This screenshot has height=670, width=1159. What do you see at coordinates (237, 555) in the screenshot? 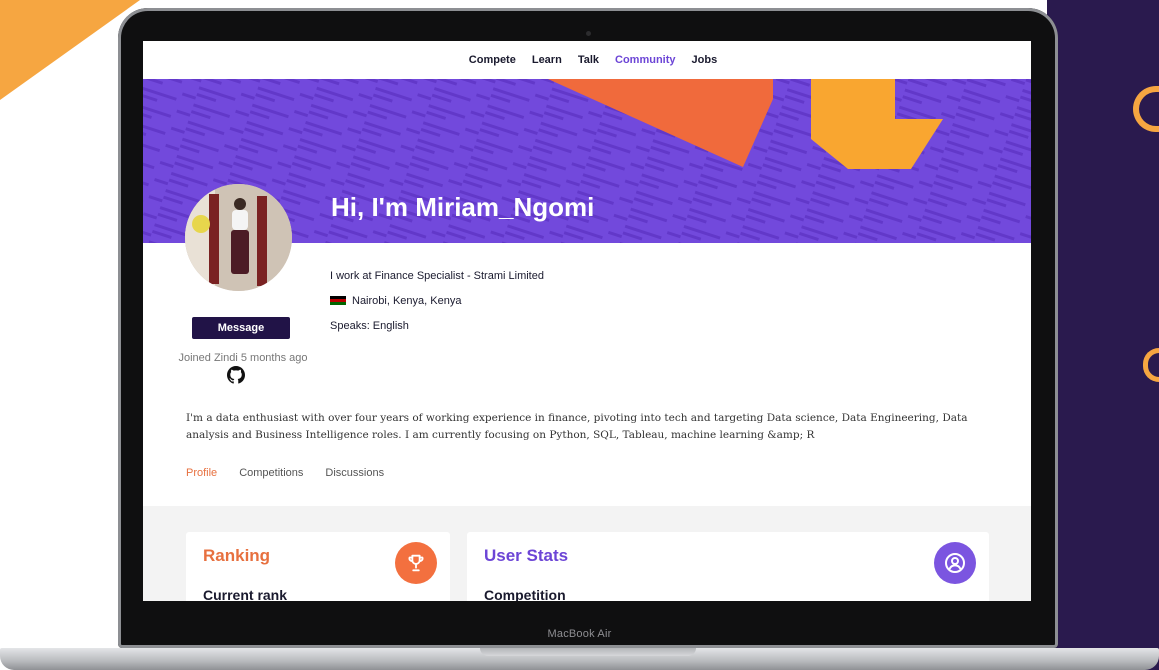
I see `ranking-title: Ranking` at bounding box center [237, 555].